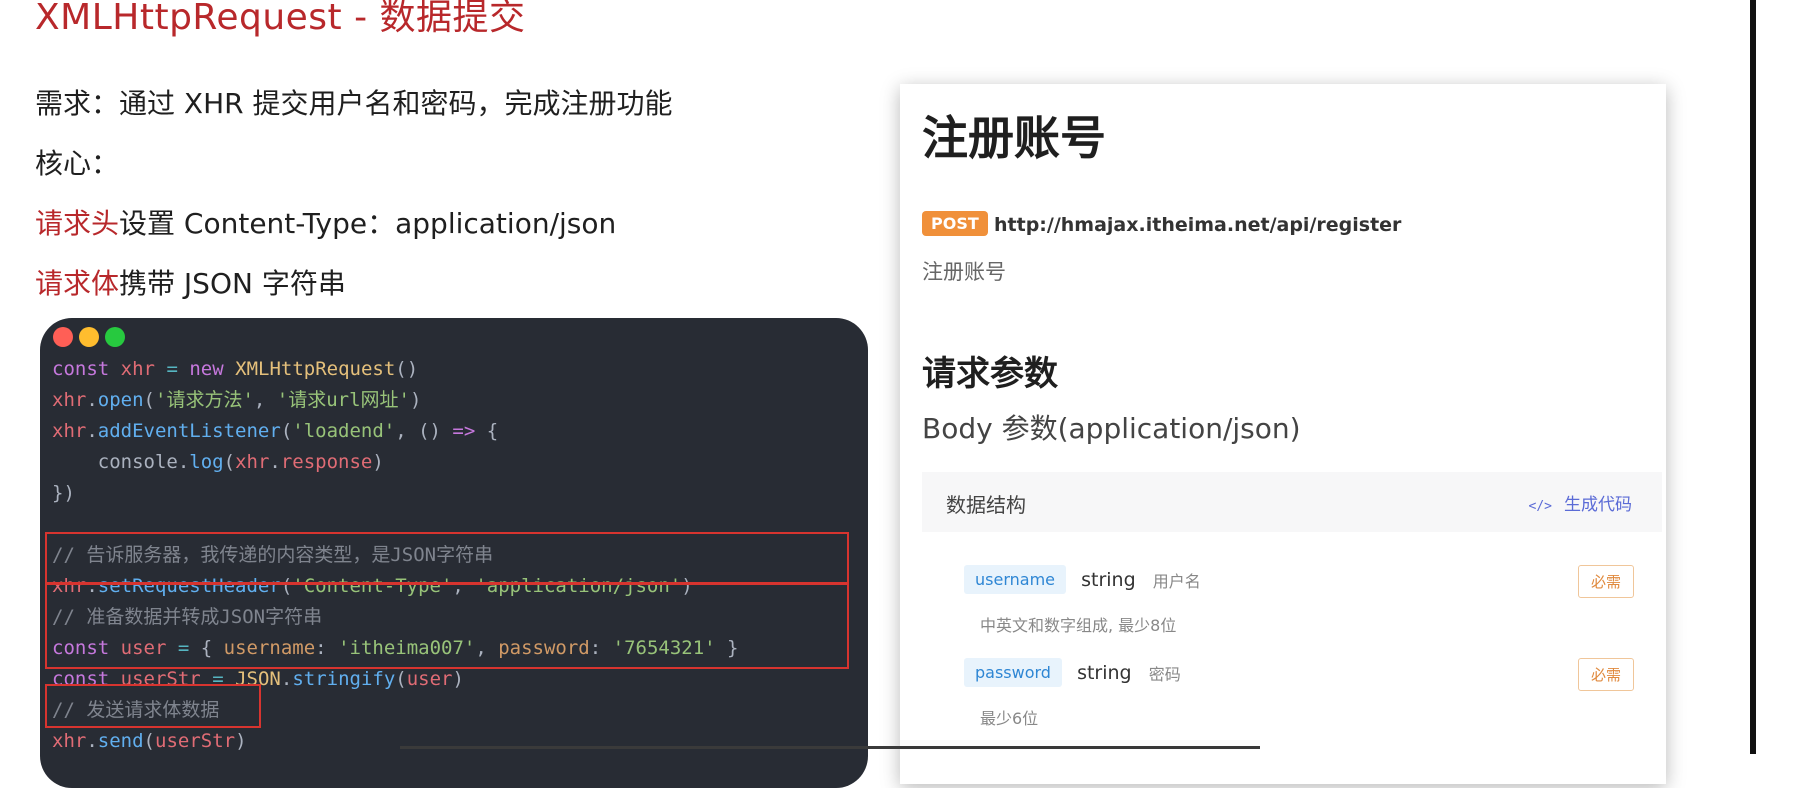  I want to click on method-badge: POST, so click(955, 223).